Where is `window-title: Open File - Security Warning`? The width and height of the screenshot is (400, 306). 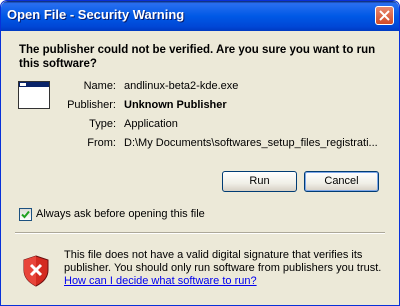
window-title: Open File - Security Warning is located at coordinates (96, 14).